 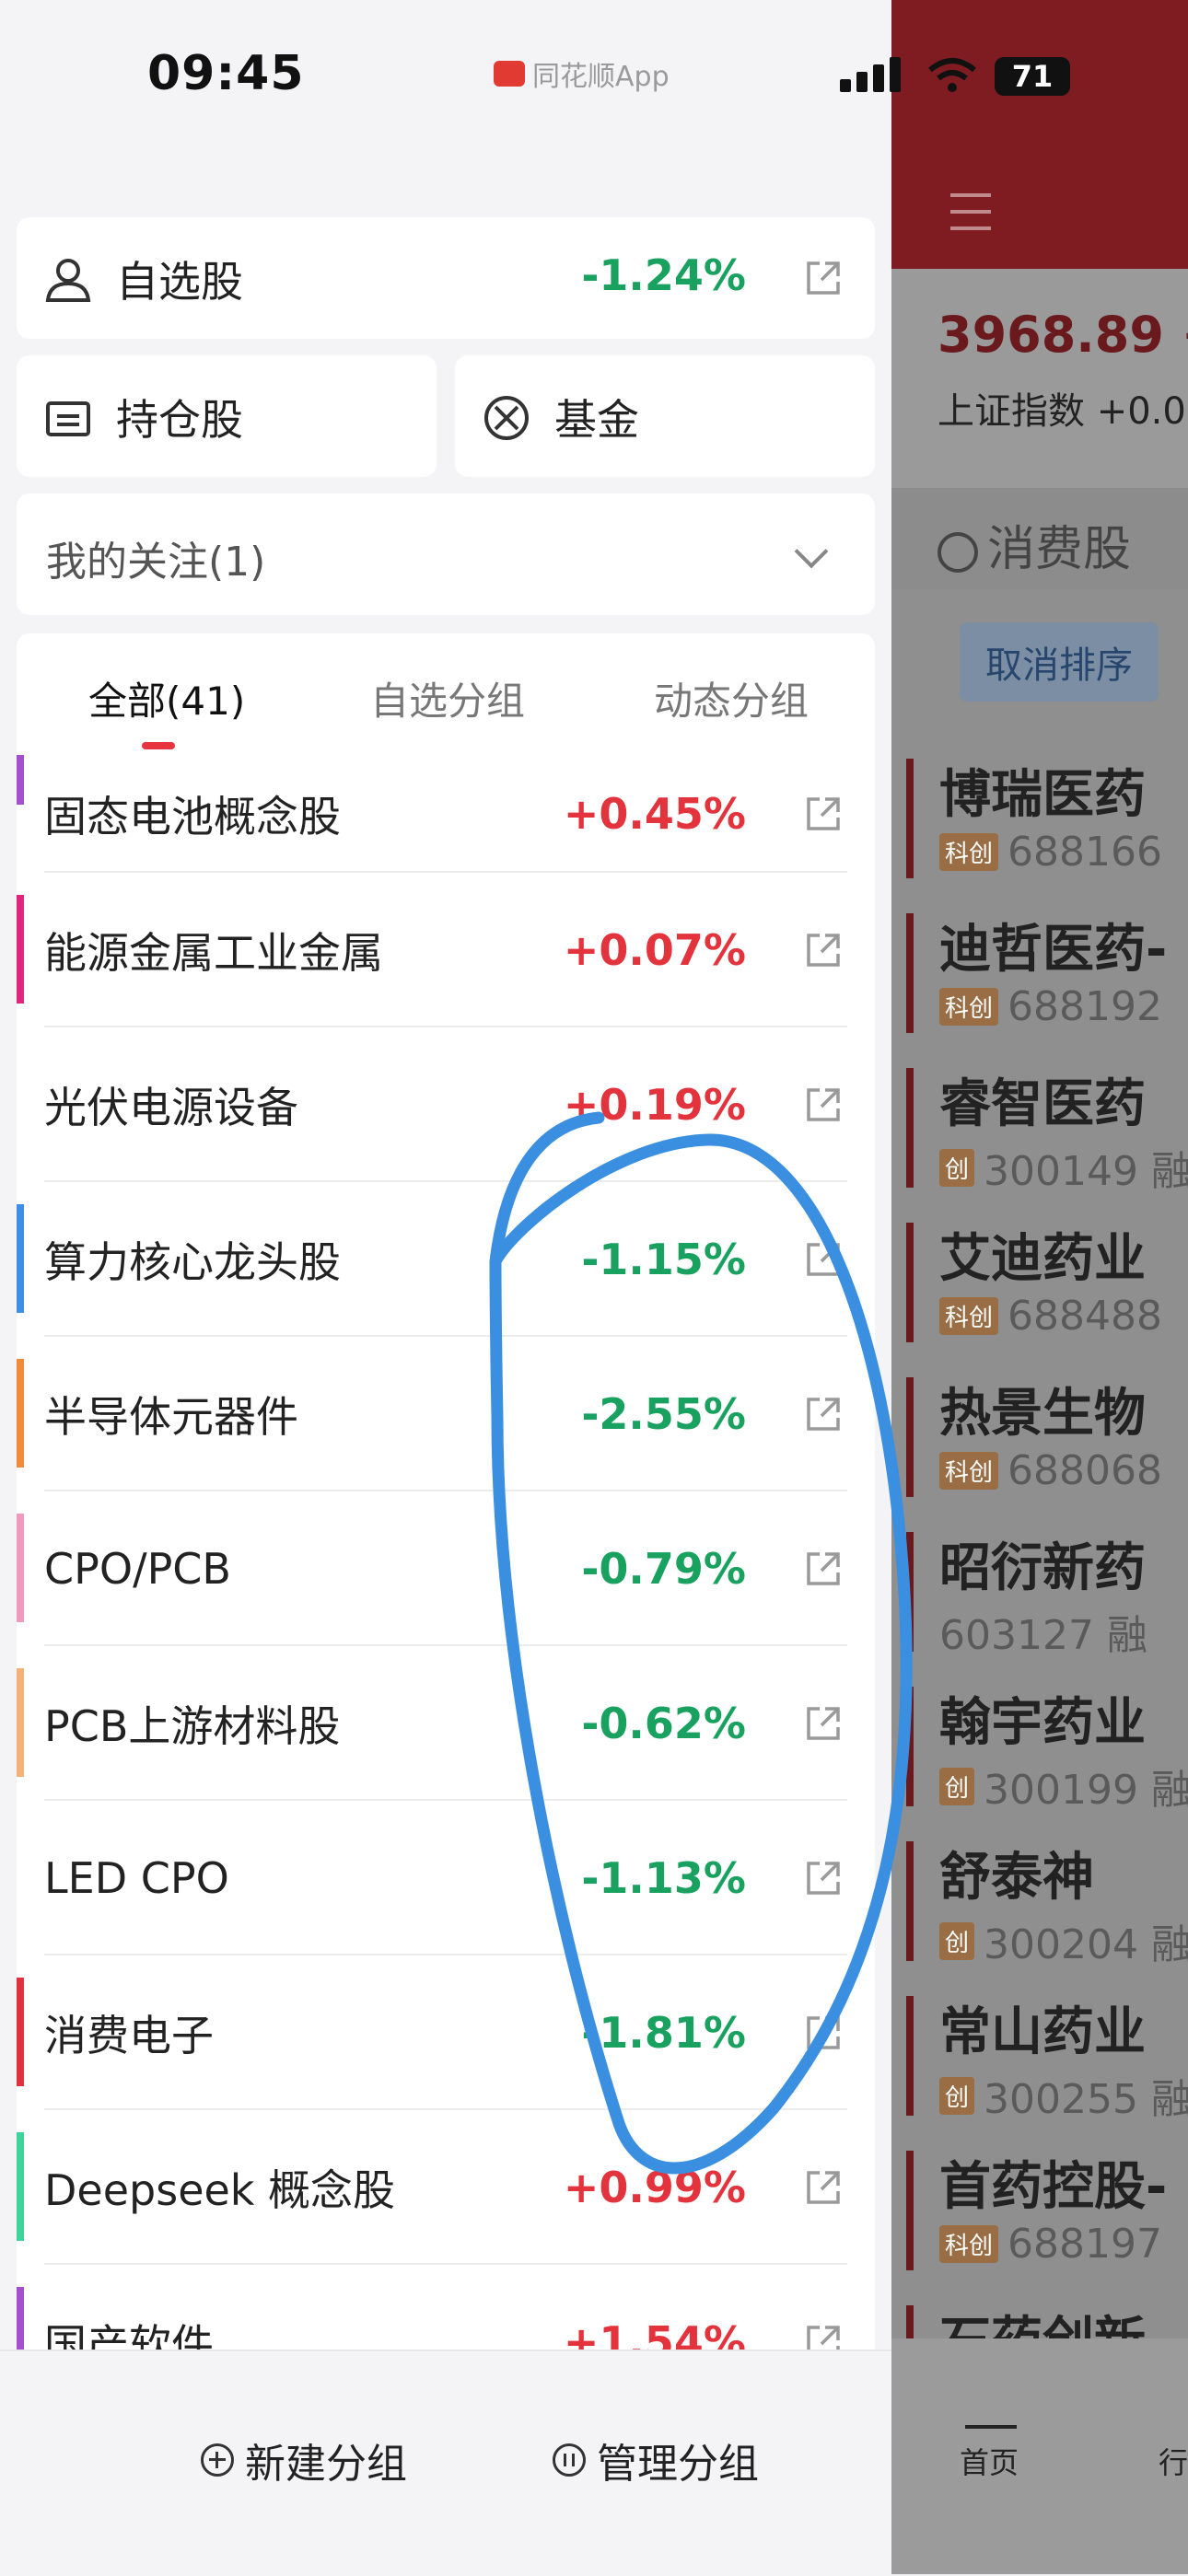 I want to click on group-row: CPO/PCB -0.79%, so click(x=446, y=1568).